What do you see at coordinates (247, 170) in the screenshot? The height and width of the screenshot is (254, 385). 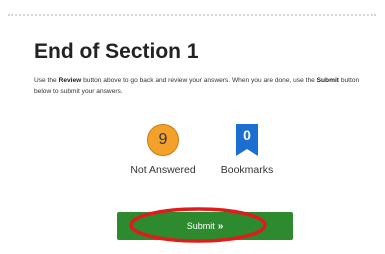 I see `bookmarks-label: Bookmarks` at bounding box center [247, 170].